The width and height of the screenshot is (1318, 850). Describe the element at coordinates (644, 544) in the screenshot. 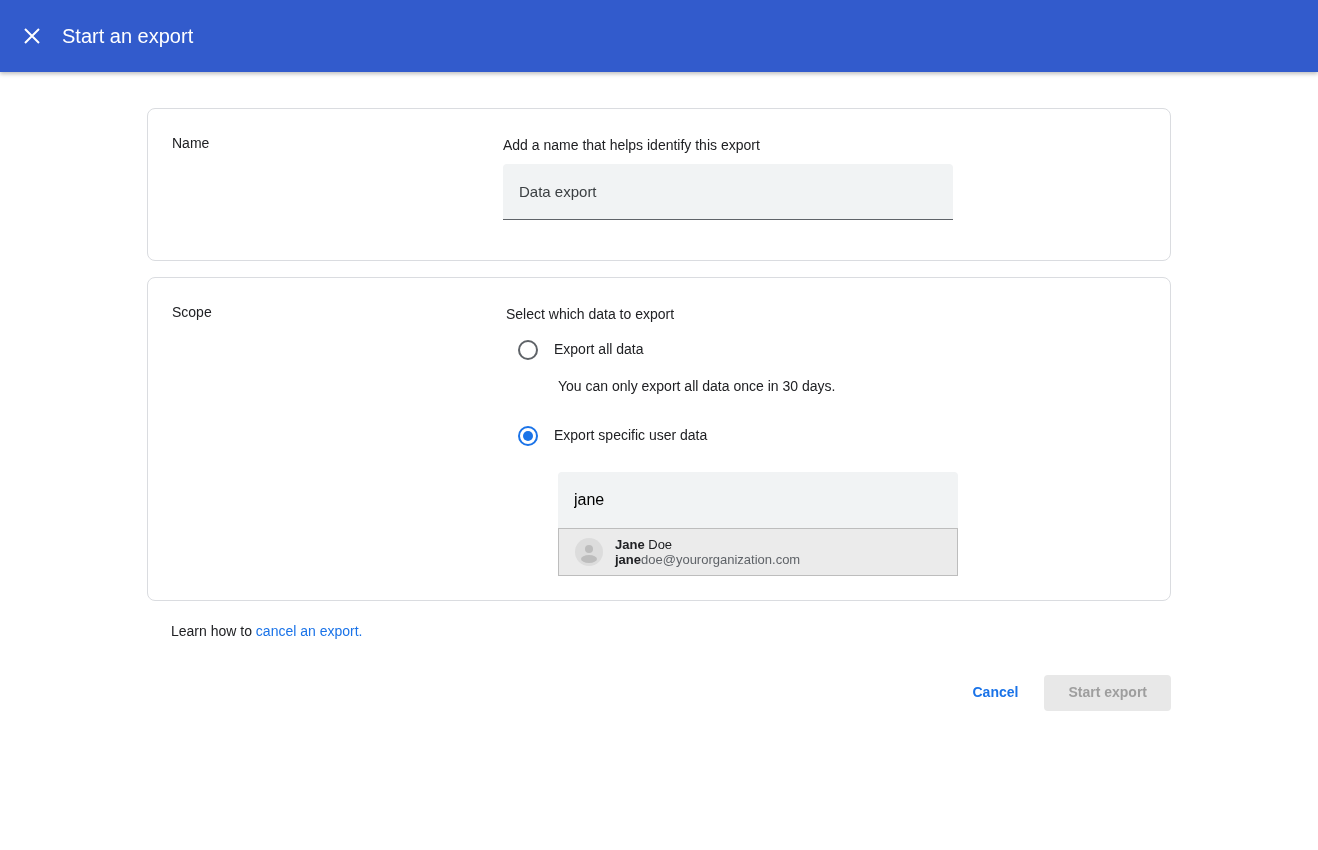

I see `user-name: Jane Doe` at that location.